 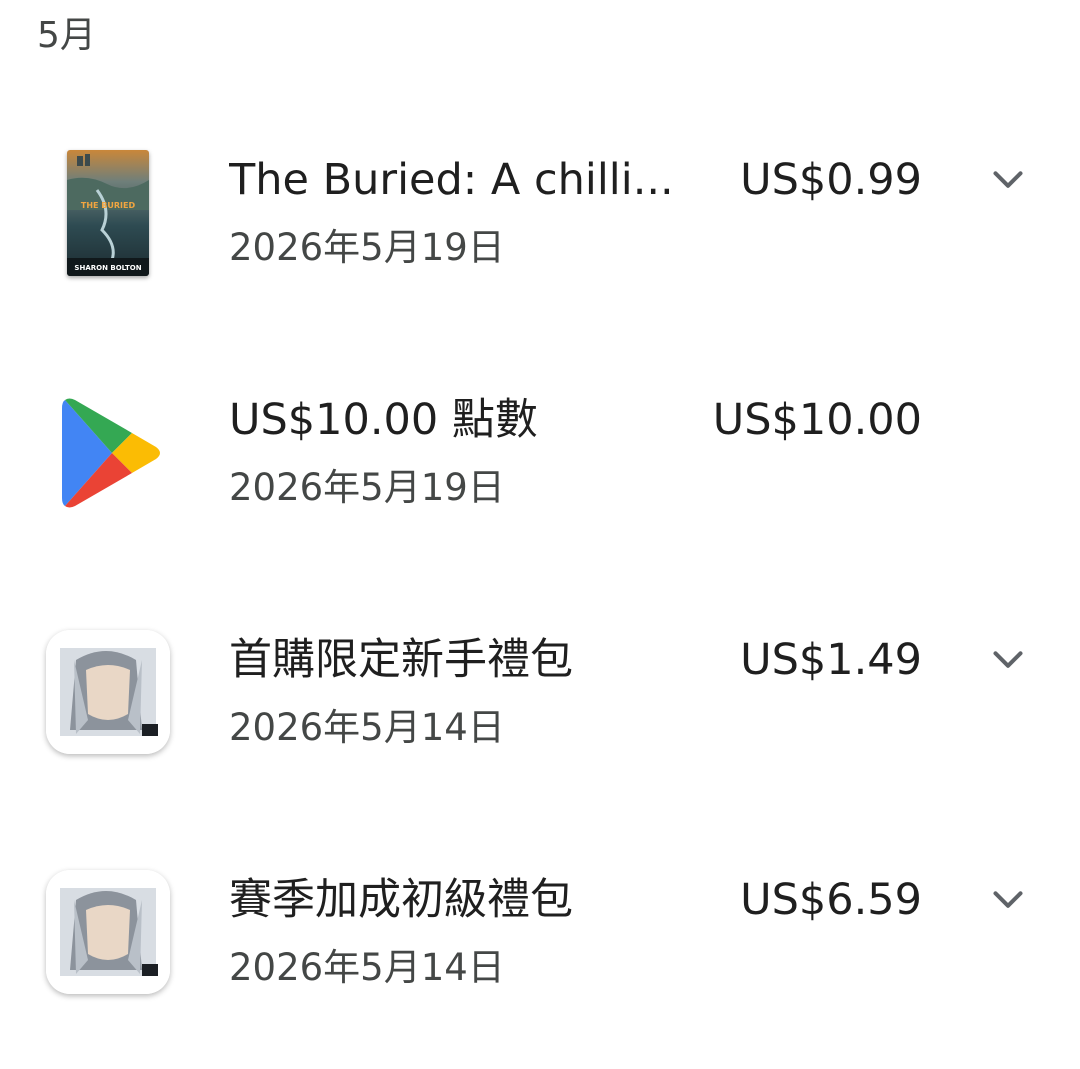 I want to click on purchase-title: 賽季加成初級禮包, so click(x=401, y=900).